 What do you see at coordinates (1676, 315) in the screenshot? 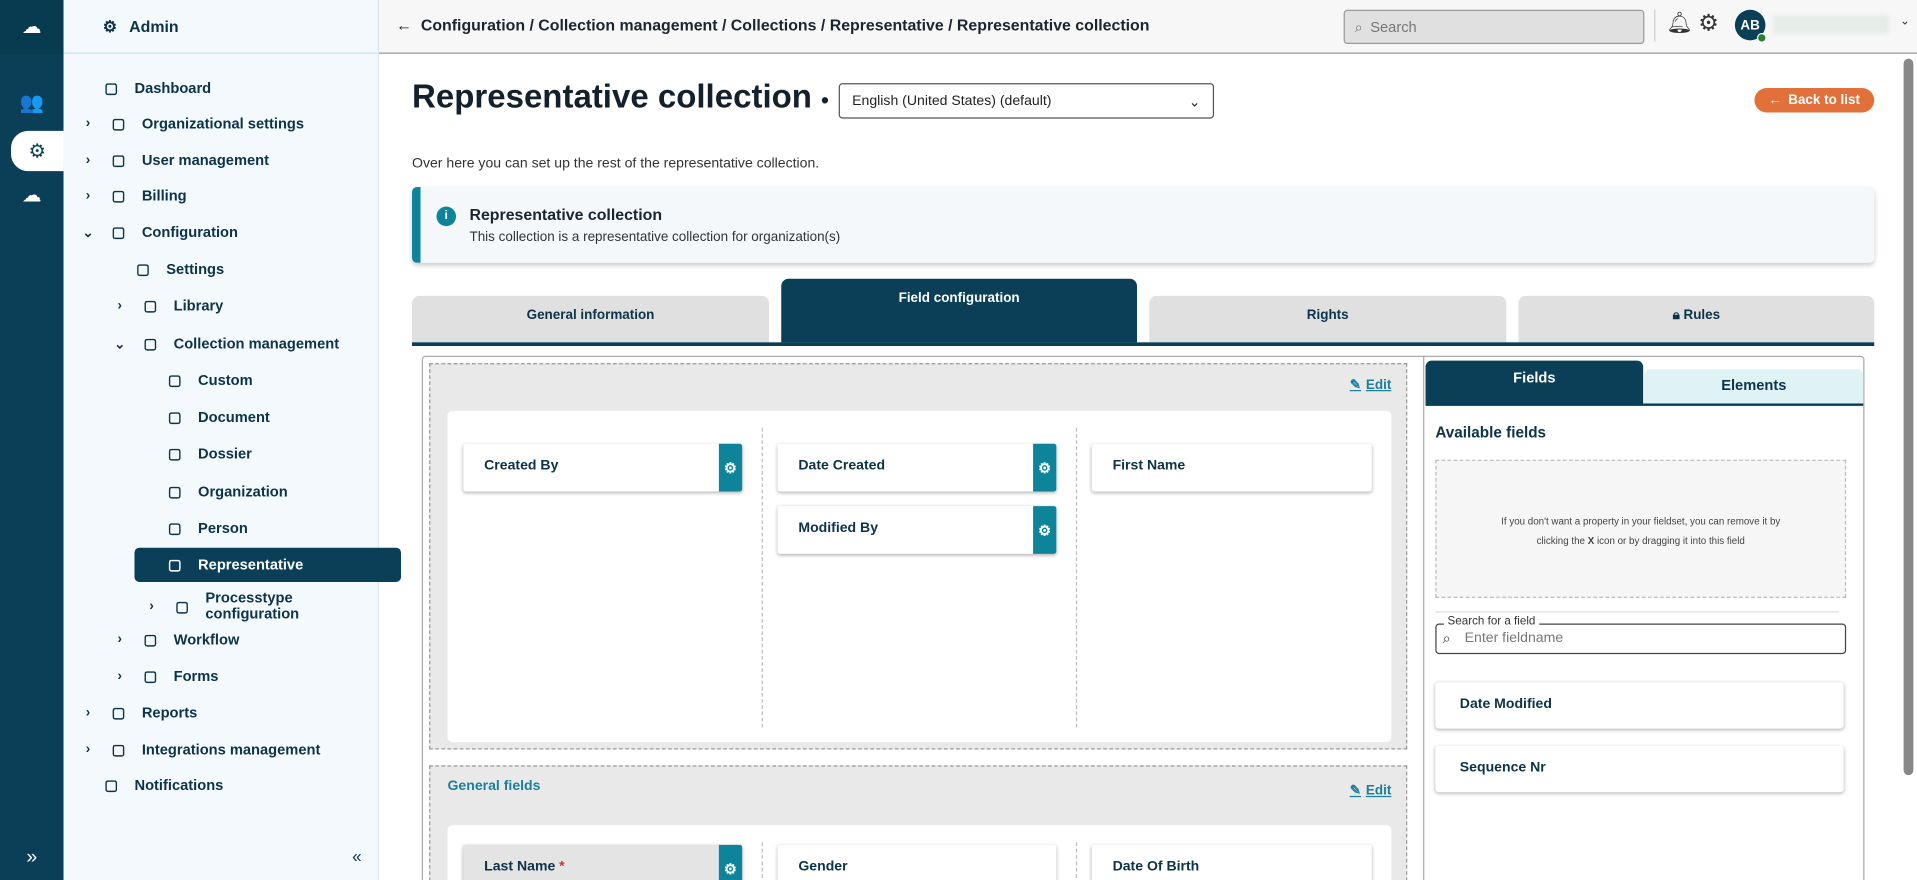
I see `lock-icon: 🔒︎` at bounding box center [1676, 315].